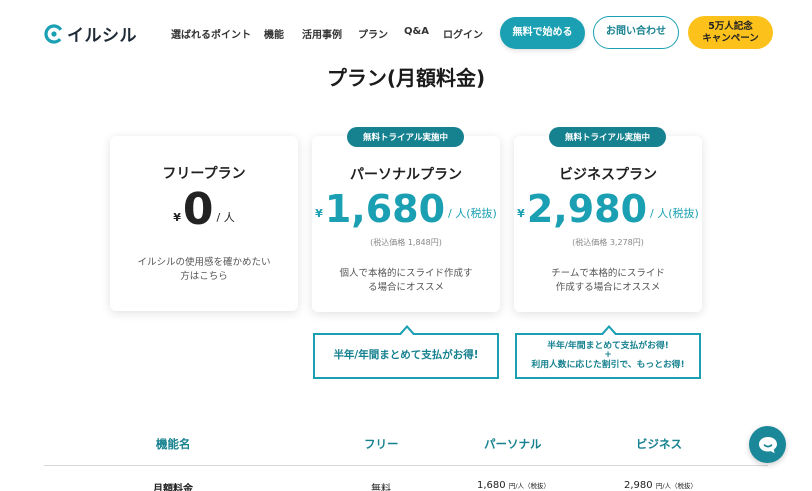 The height and width of the screenshot is (491, 812). Describe the element at coordinates (608, 355) in the screenshot. I see `callout-text-plus: +` at that location.